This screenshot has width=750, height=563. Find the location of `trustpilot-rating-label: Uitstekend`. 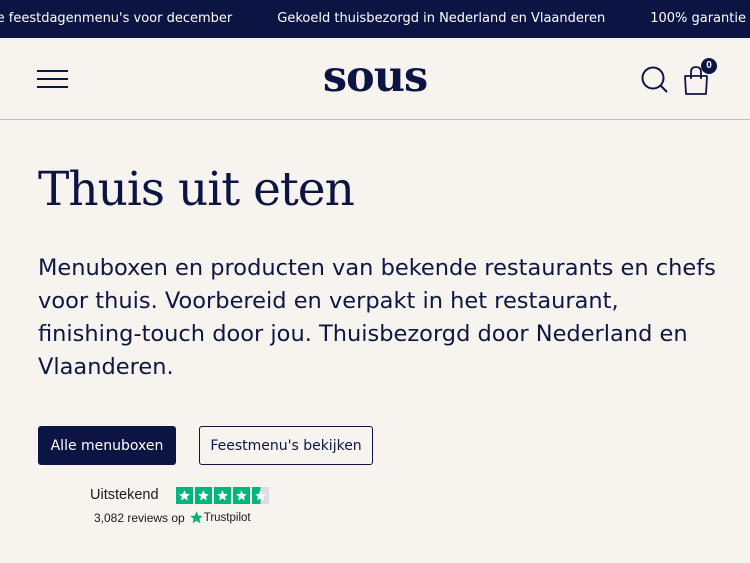

trustpilot-rating-label: Uitstekend is located at coordinates (124, 495).